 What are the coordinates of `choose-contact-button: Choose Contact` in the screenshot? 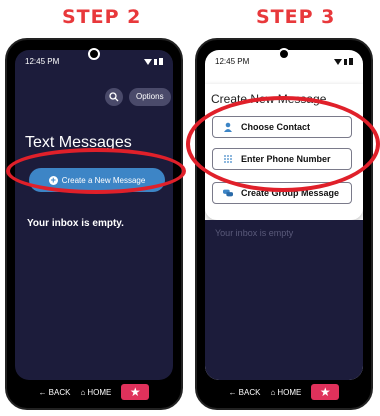 It's located at (282, 127).